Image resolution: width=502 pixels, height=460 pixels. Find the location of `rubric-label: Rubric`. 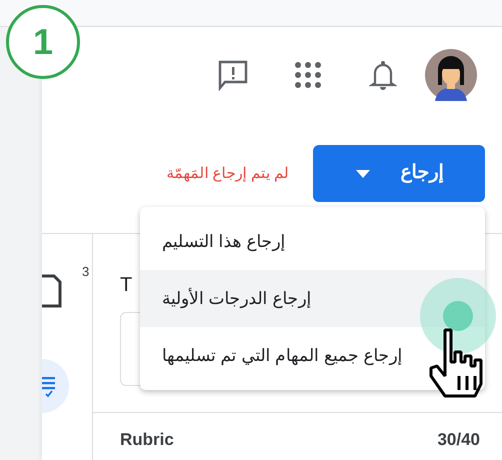

rubric-label: Rubric is located at coordinates (147, 440).